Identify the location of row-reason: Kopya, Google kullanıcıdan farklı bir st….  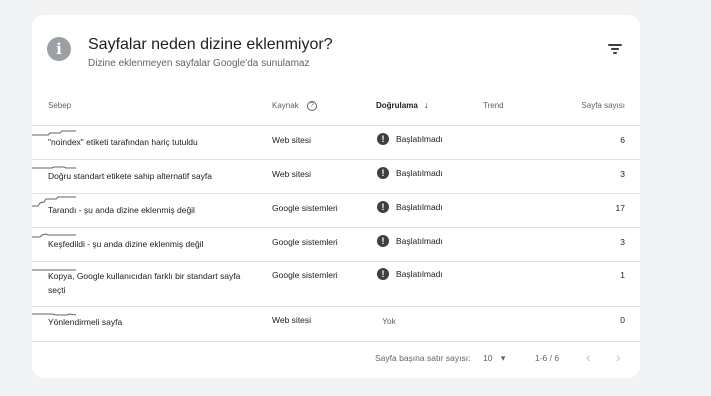
(144, 283).